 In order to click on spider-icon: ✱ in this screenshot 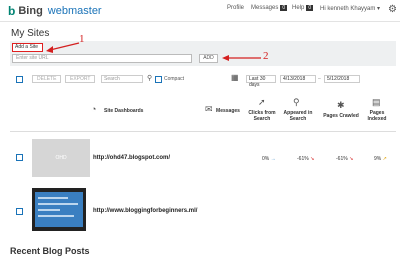, I will do `click(341, 105)`.